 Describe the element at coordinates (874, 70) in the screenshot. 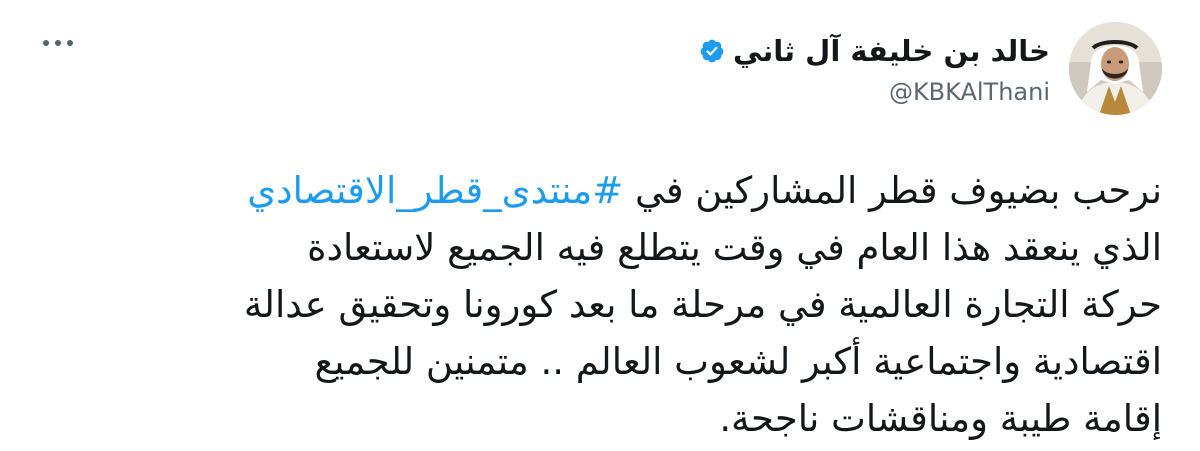

I see `author-header: خالد بن خليفة آل ثاني @KBKAlThani` at that location.